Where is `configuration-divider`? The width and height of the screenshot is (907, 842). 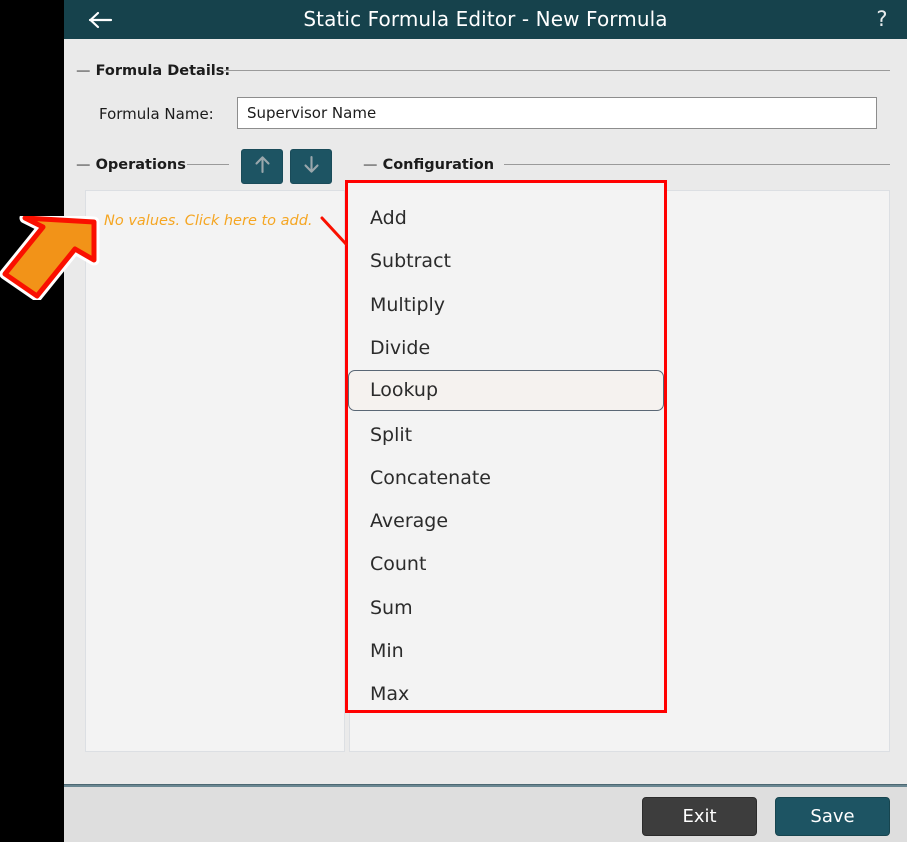 configuration-divider is located at coordinates (697, 164).